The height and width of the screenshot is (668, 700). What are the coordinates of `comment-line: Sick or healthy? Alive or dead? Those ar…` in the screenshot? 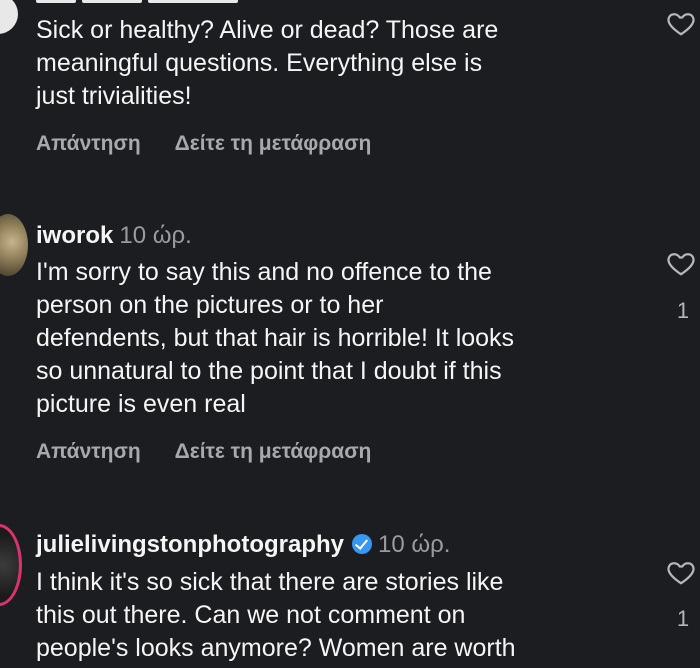 It's located at (267, 30).